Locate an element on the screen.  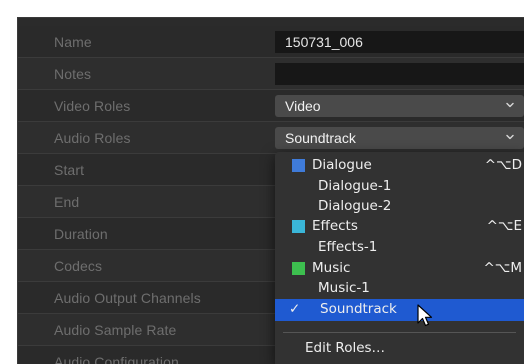
popup-value: Video is located at coordinates (303, 106).